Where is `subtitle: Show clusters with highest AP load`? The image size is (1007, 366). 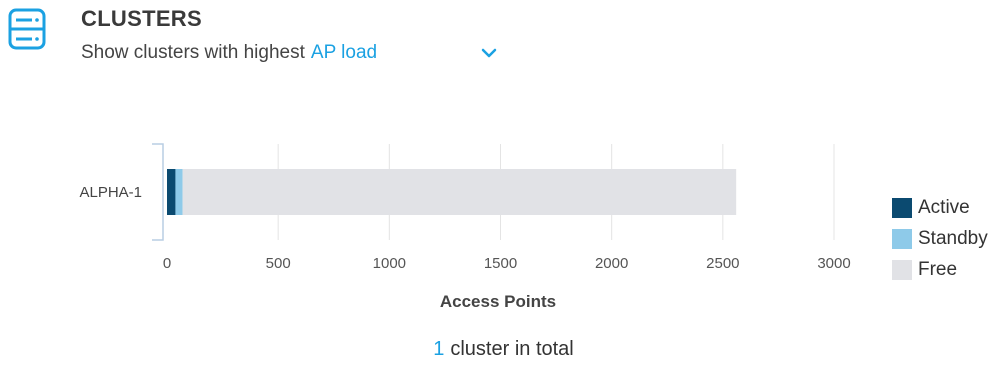 subtitle: Show clusters with highest AP load is located at coordinates (229, 53).